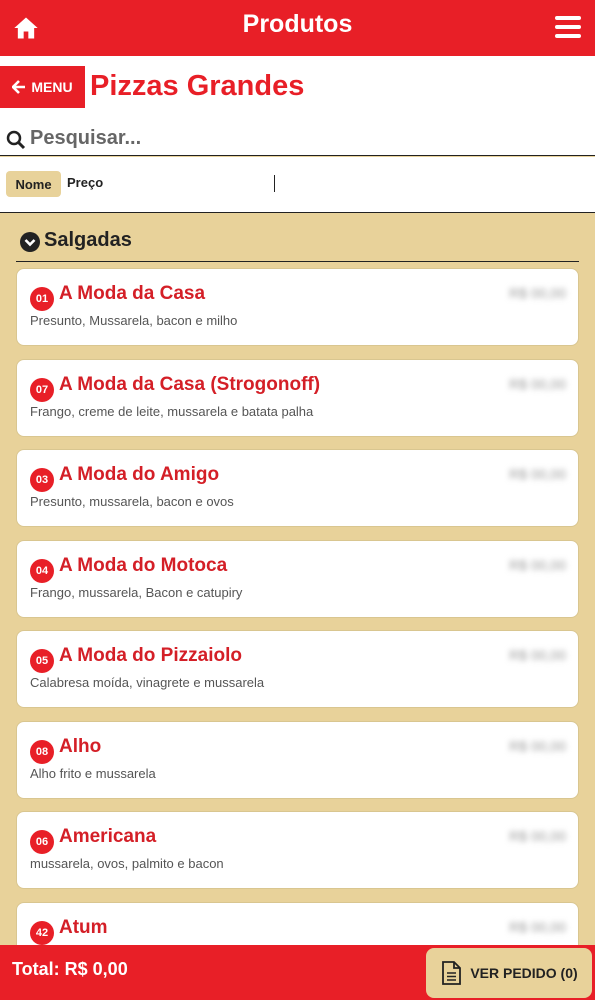  I want to click on footer-bar: Total: R$ 0,00 VER PEDIDO (0), so click(297, 972).